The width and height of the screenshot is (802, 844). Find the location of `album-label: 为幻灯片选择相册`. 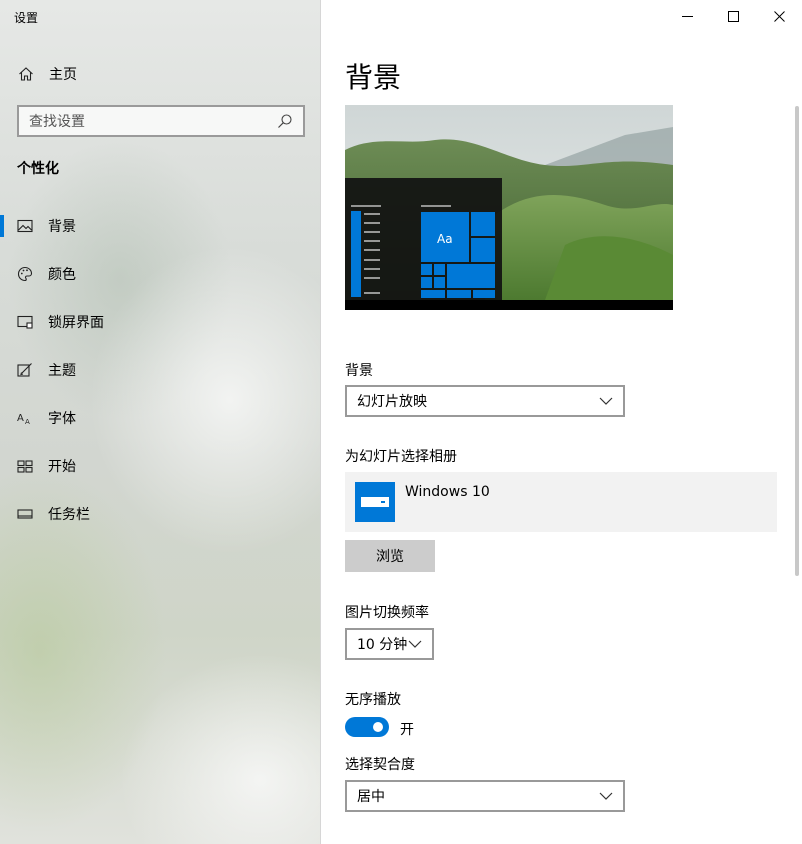

album-label: 为幻灯片选择相册 is located at coordinates (401, 457).